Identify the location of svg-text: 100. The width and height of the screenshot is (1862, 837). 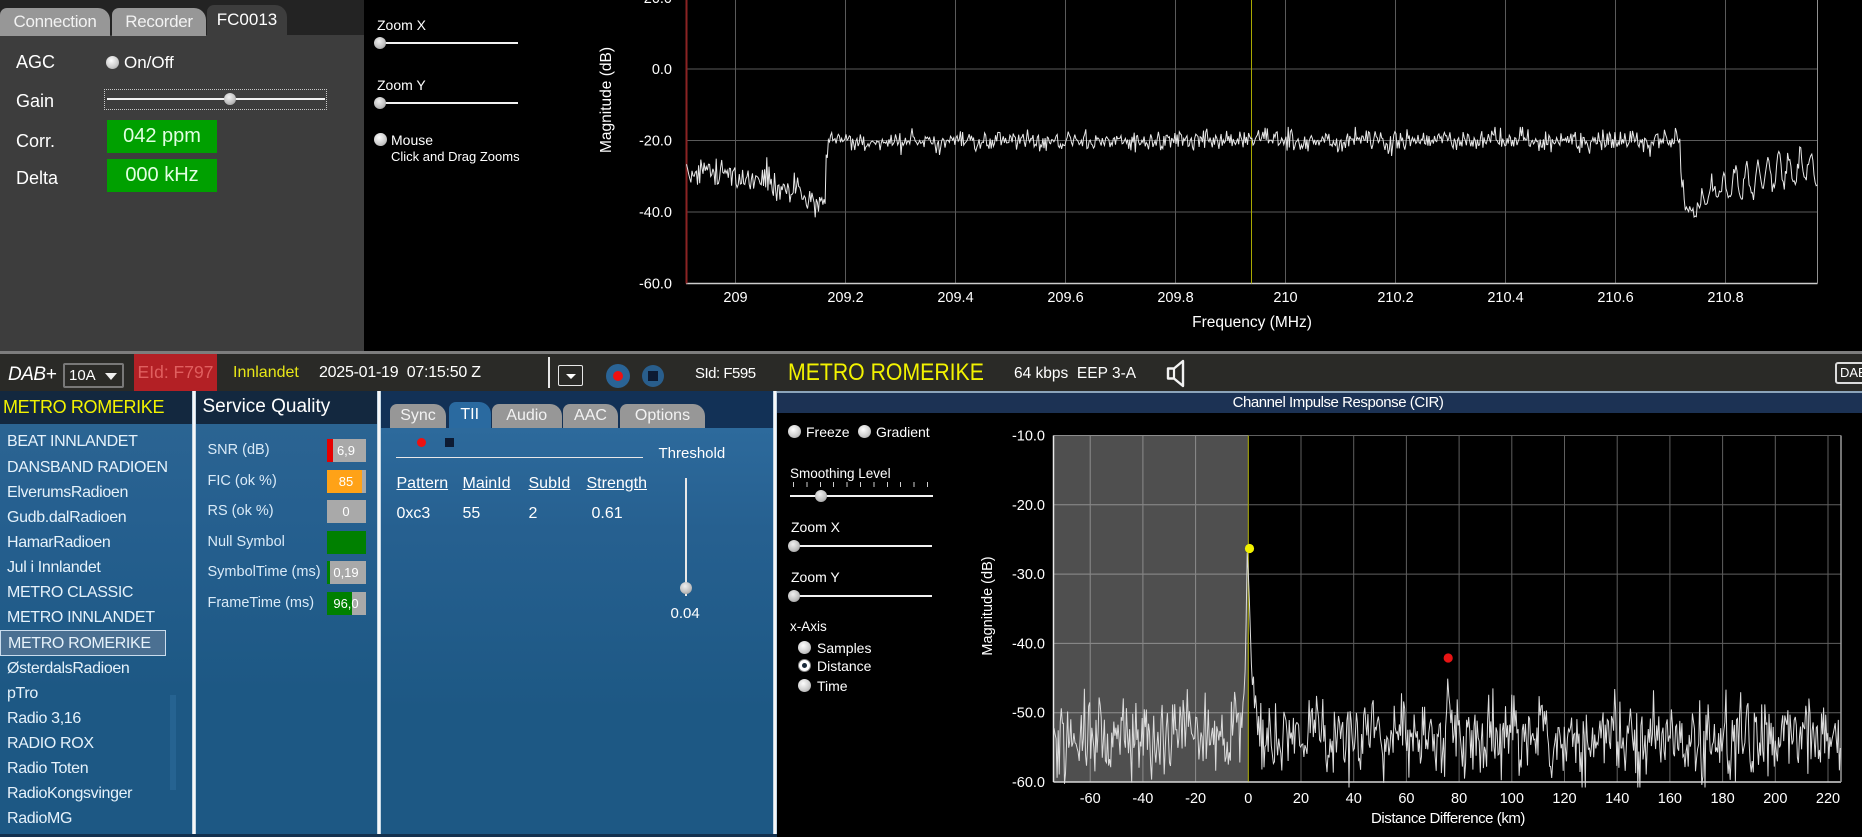
(1512, 799).